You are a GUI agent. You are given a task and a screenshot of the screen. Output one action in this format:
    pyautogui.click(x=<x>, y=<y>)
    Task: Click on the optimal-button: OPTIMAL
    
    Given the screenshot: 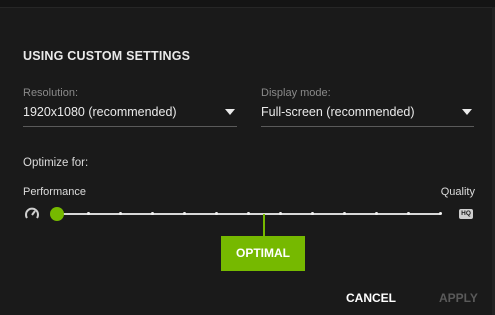 What is the action you would take?
    pyautogui.click(x=263, y=253)
    